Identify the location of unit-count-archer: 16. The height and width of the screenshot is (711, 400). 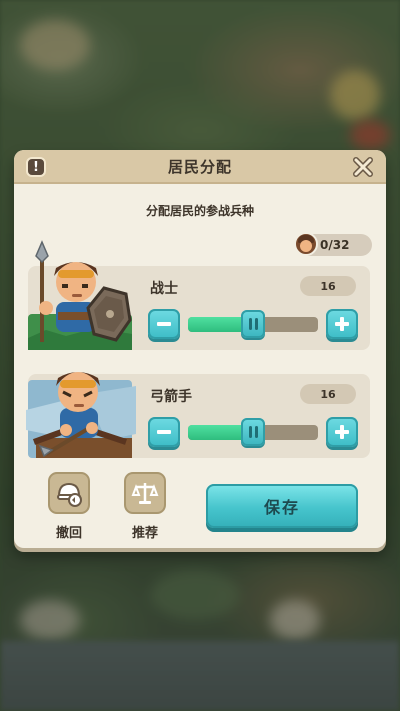
(328, 394).